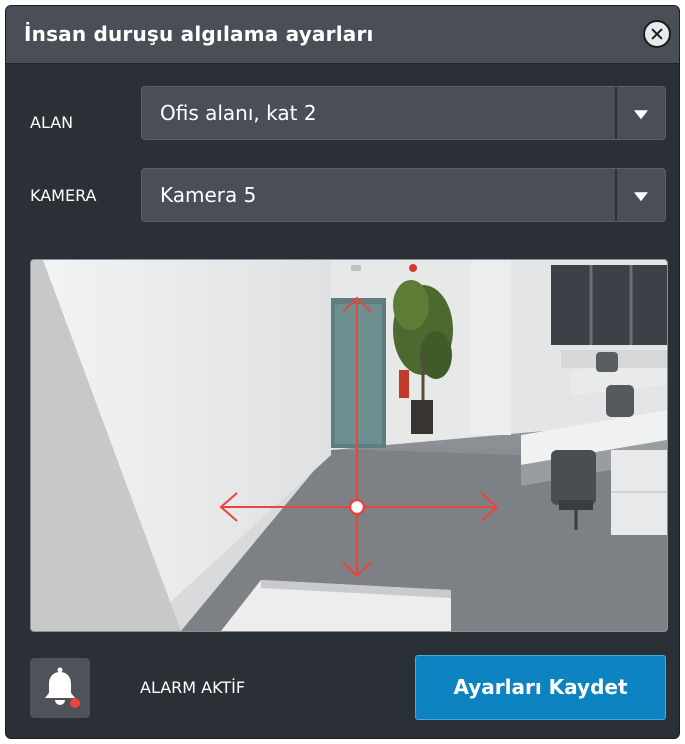  I want to click on dialog-header: İnsan duruşu algılama ayarları, so click(342, 35).